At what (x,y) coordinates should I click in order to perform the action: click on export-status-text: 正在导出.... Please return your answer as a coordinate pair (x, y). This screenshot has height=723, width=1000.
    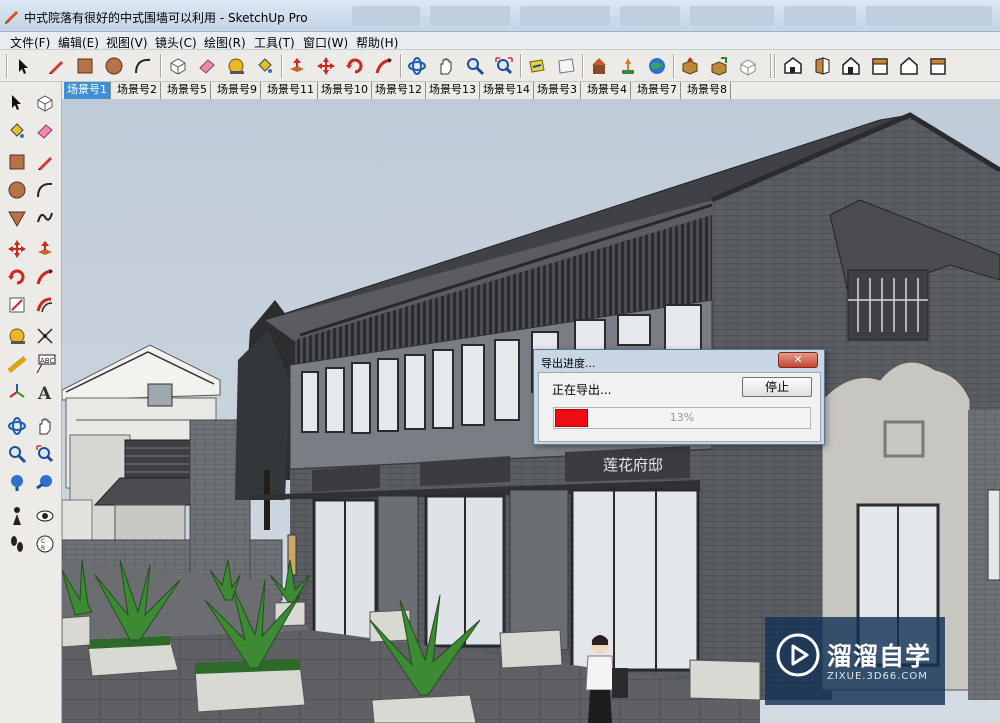
    Looking at the image, I should click on (582, 390).